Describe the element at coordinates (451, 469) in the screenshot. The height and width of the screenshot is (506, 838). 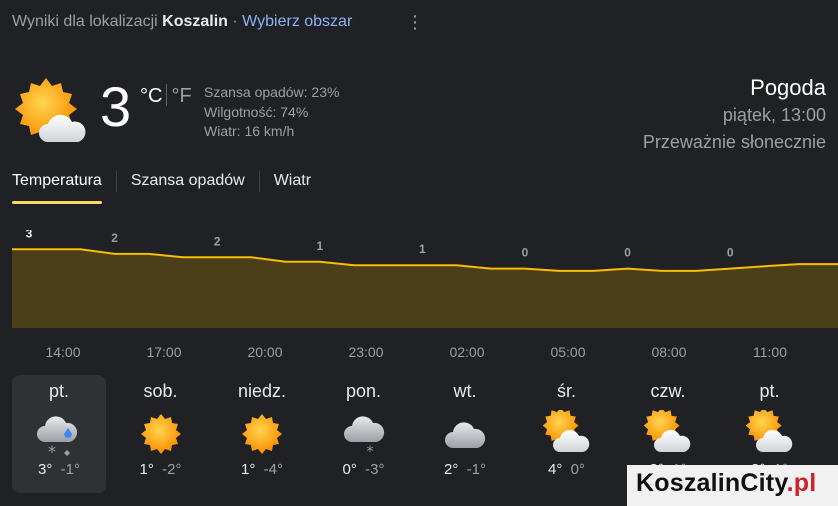
I see `day-high: 2°` at that location.